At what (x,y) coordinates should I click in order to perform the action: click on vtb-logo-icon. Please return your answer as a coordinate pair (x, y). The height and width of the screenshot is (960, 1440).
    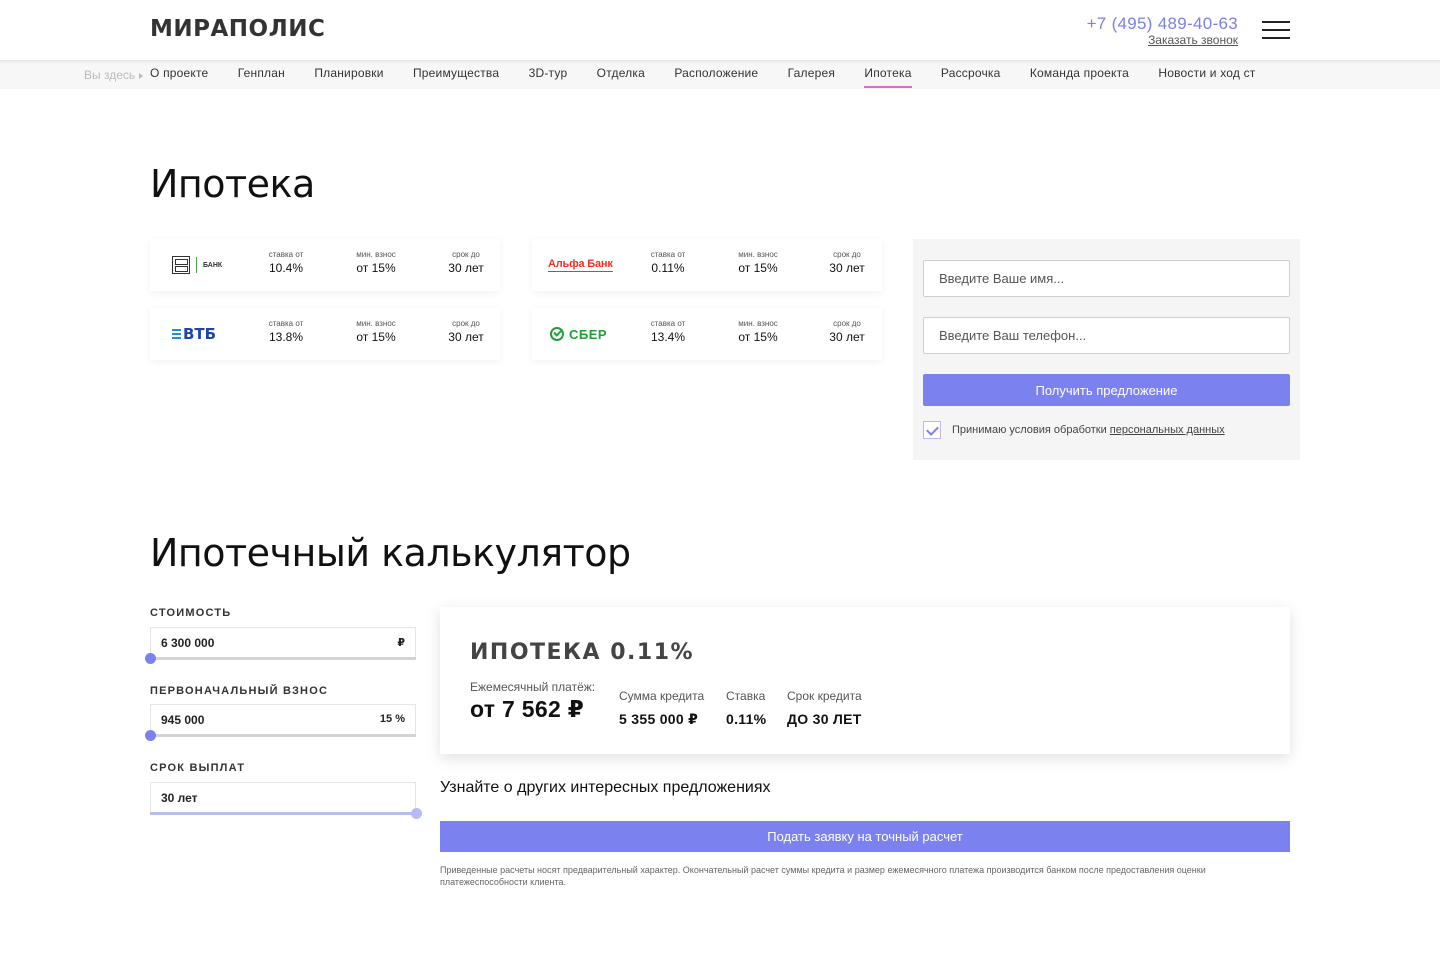
    Looking at the image, I should click on (176, 334).